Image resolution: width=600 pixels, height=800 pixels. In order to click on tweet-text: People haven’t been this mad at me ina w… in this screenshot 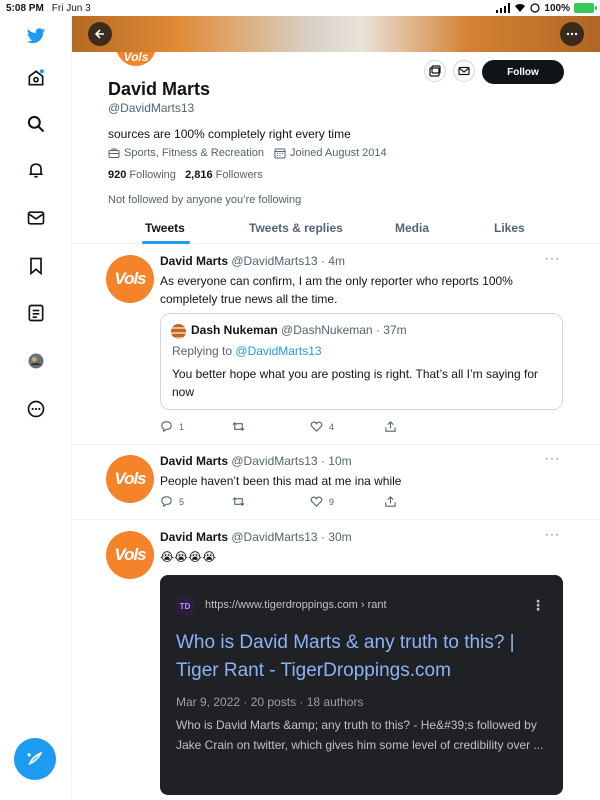, I will do `click(281, 481)`.